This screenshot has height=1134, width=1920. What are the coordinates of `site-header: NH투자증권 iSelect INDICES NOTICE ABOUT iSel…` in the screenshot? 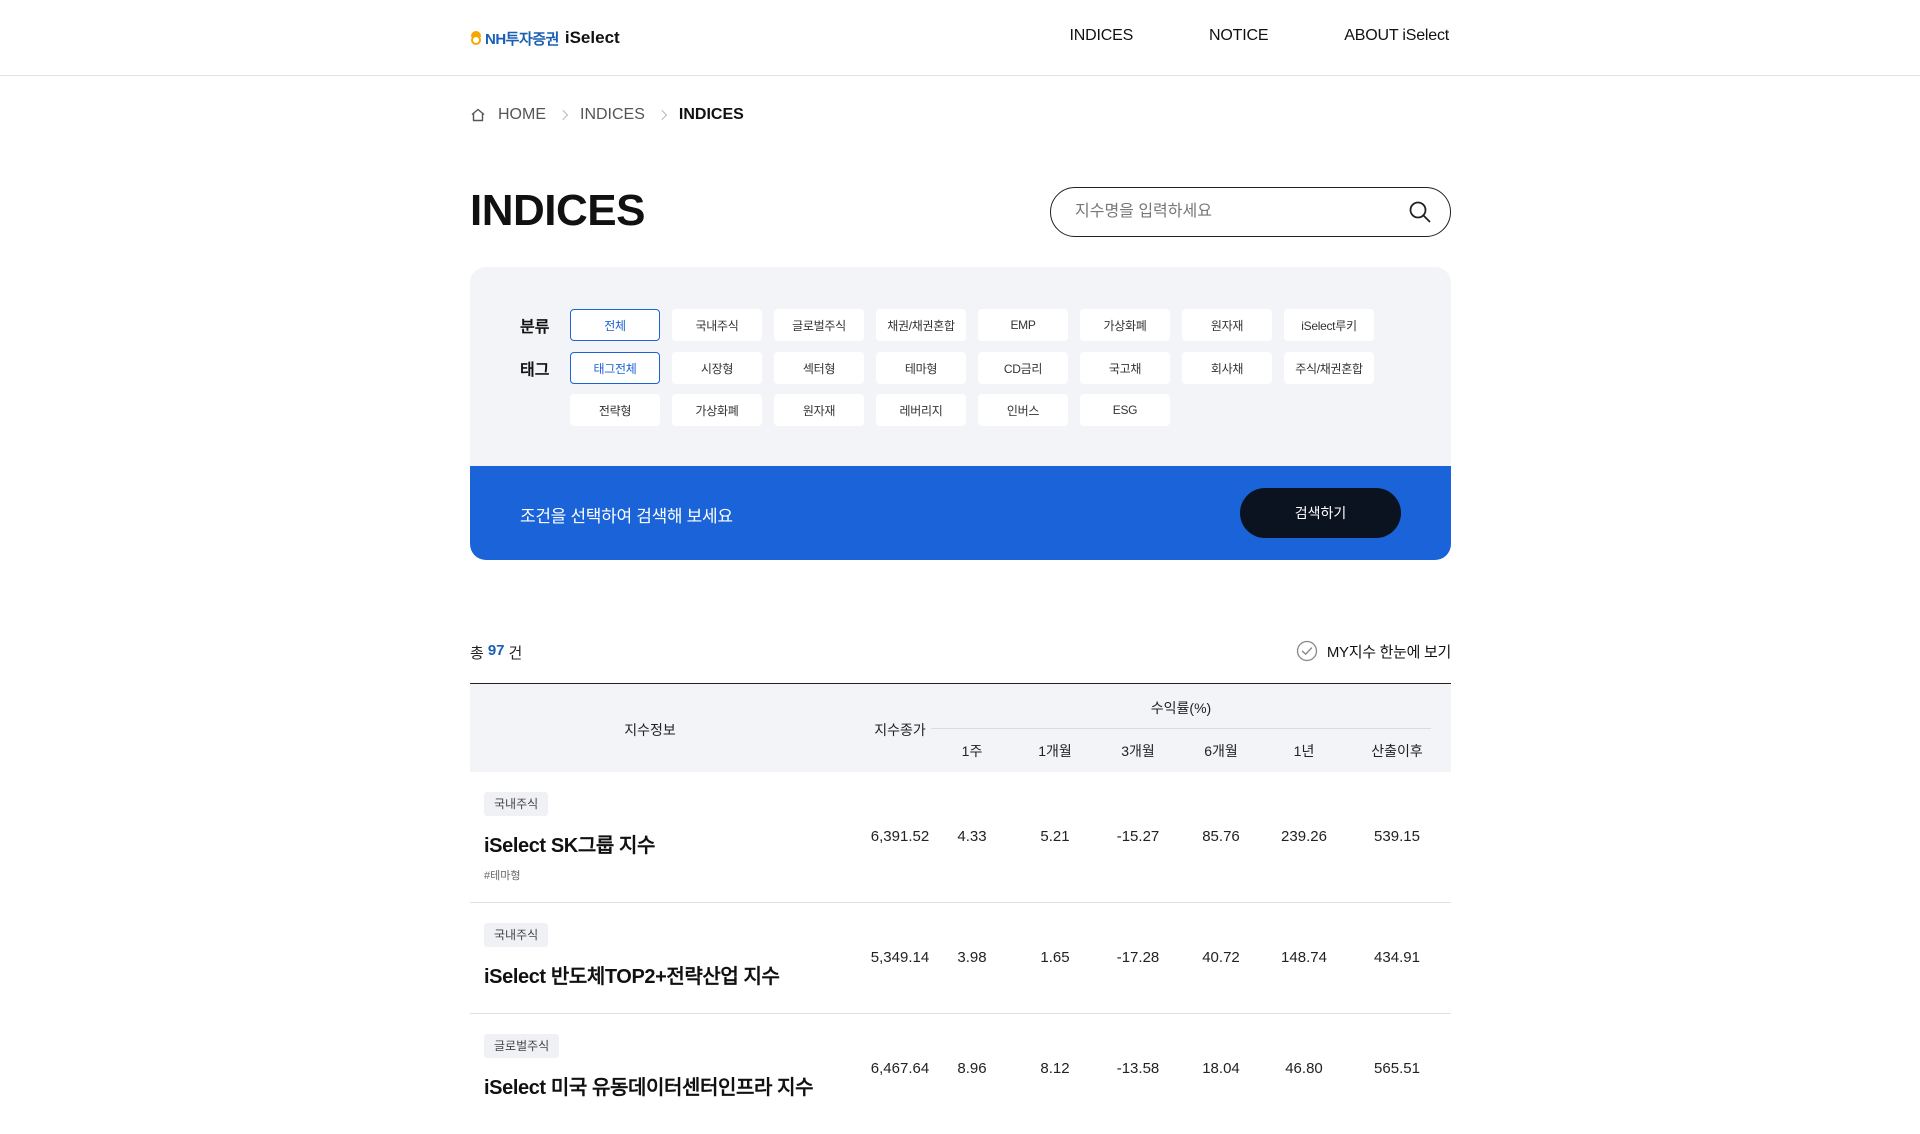 It's located at (960, 38).